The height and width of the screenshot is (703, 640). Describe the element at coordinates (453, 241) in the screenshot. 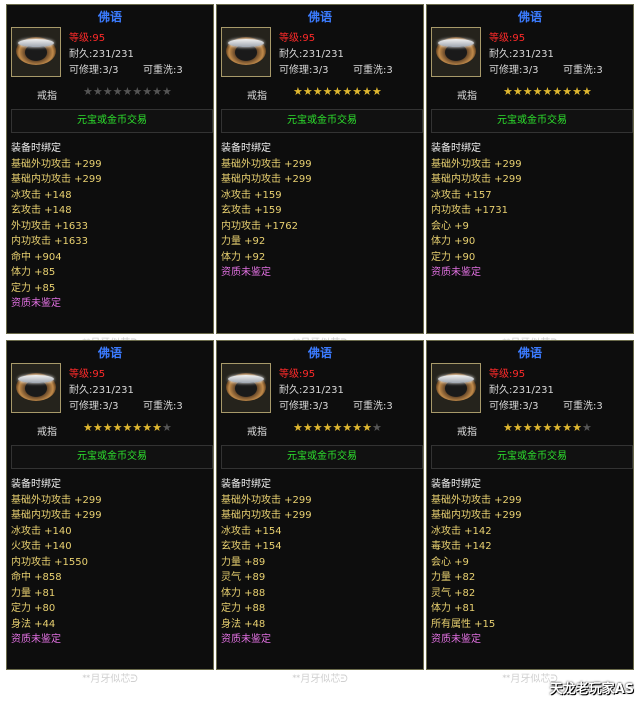

I see `attribute-line: 体力 +90` at that location.